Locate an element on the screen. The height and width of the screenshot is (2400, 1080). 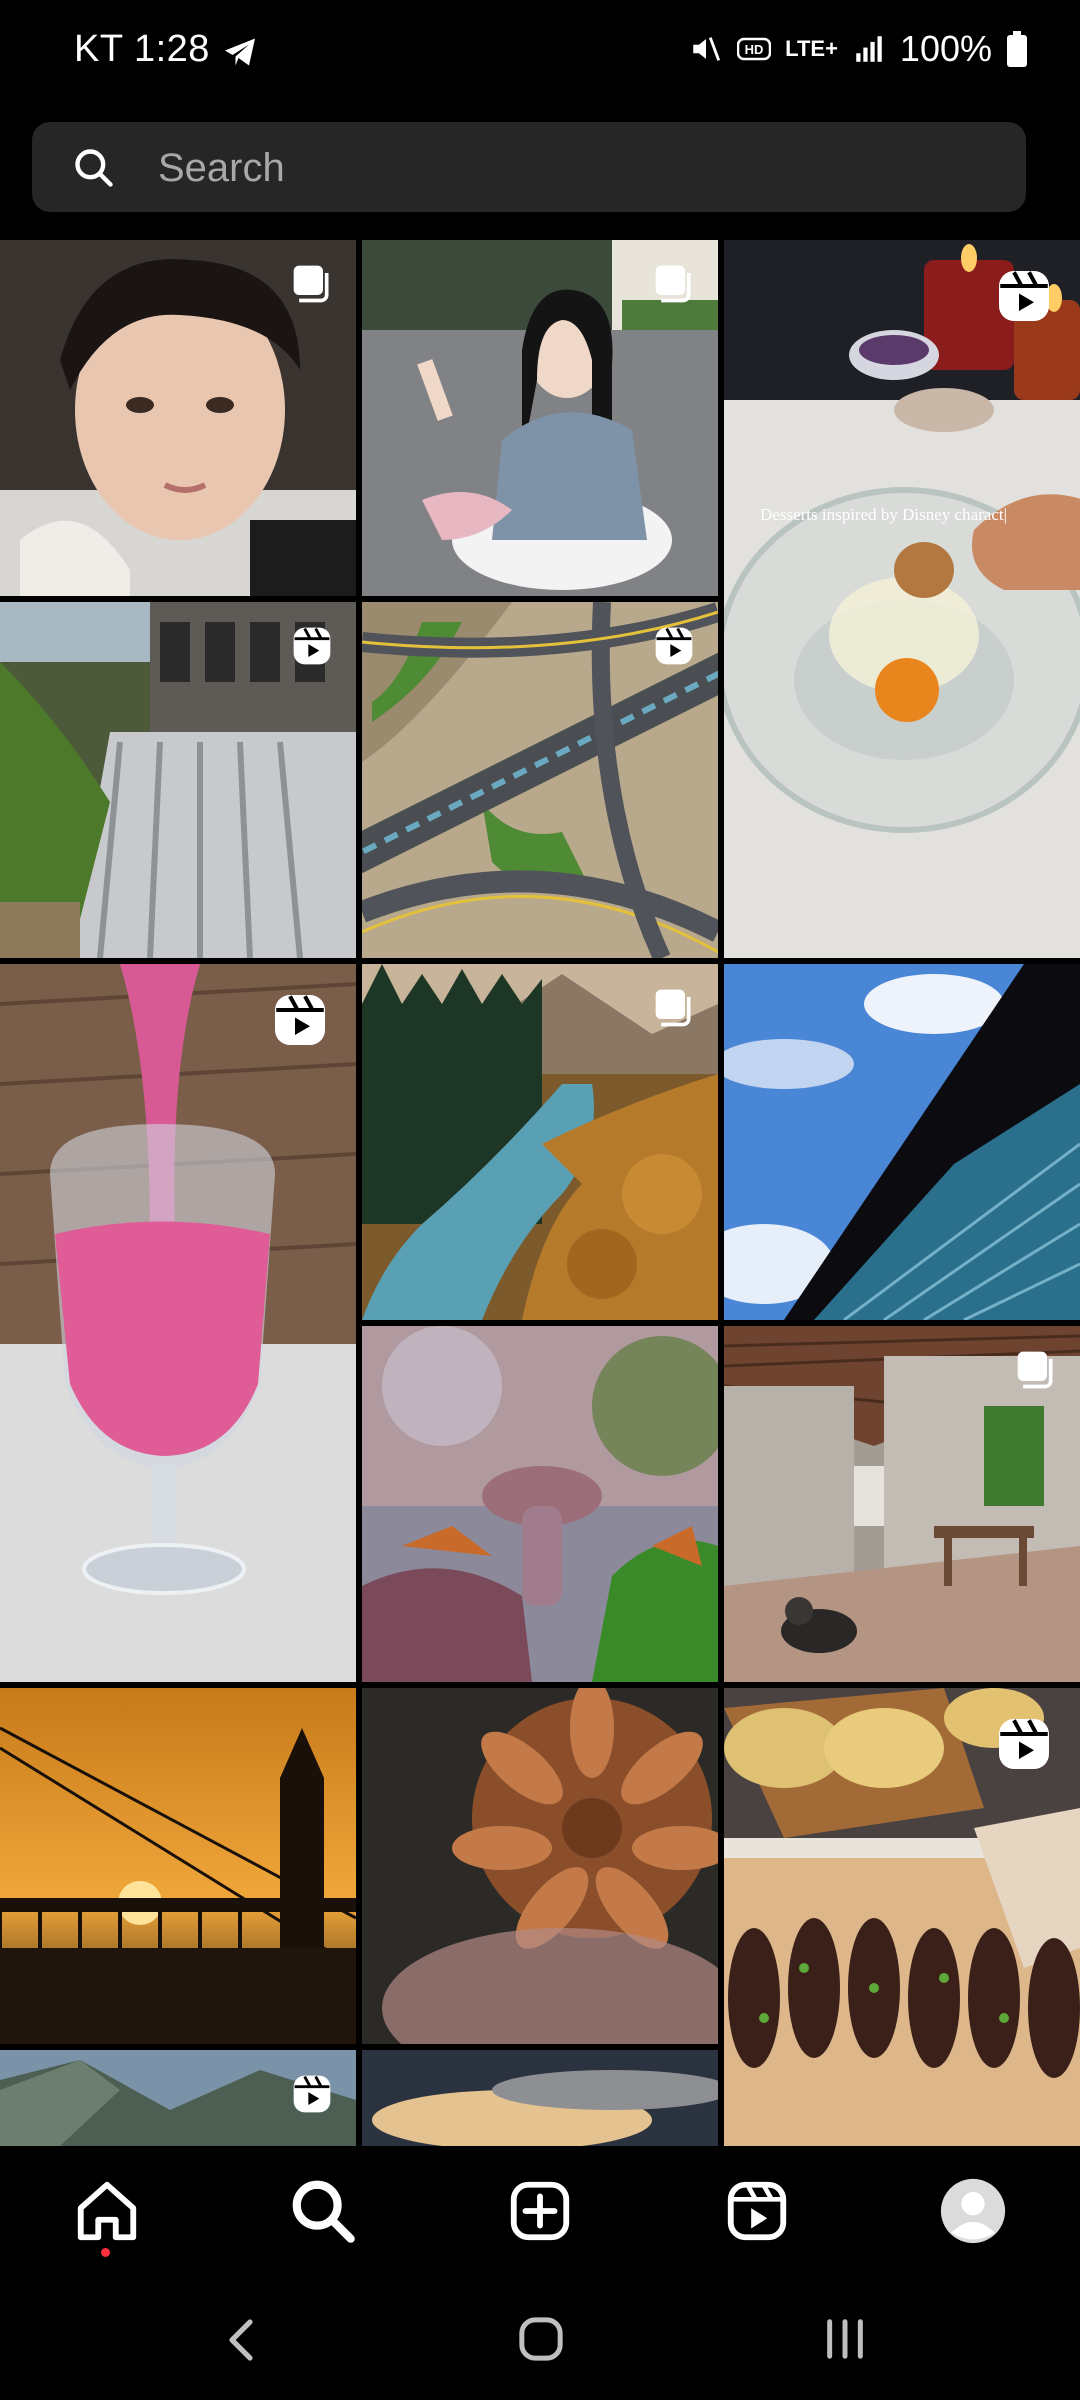
home-button-icon is located at coordinates (541, 2339).